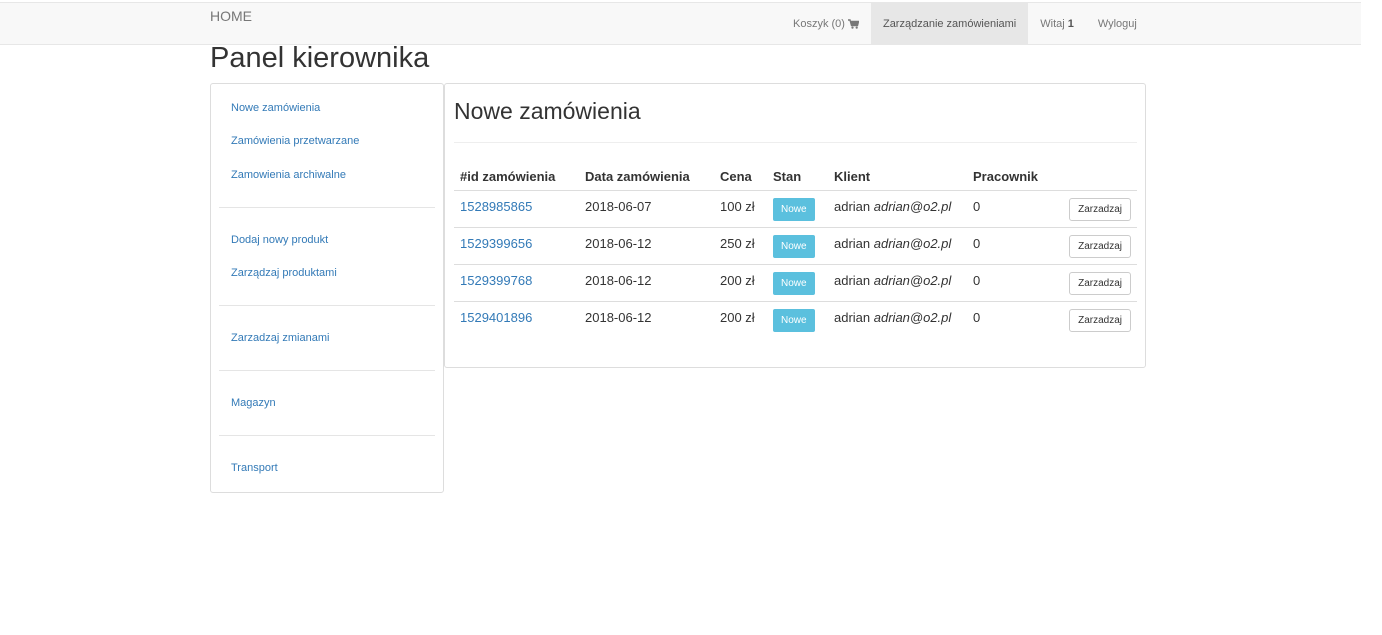 The height and width of the screenshot is (635, 1382). Describe the element at coordinates (1052, 23) in the screenshot. I see `greeting-text: Witaj` at that location.